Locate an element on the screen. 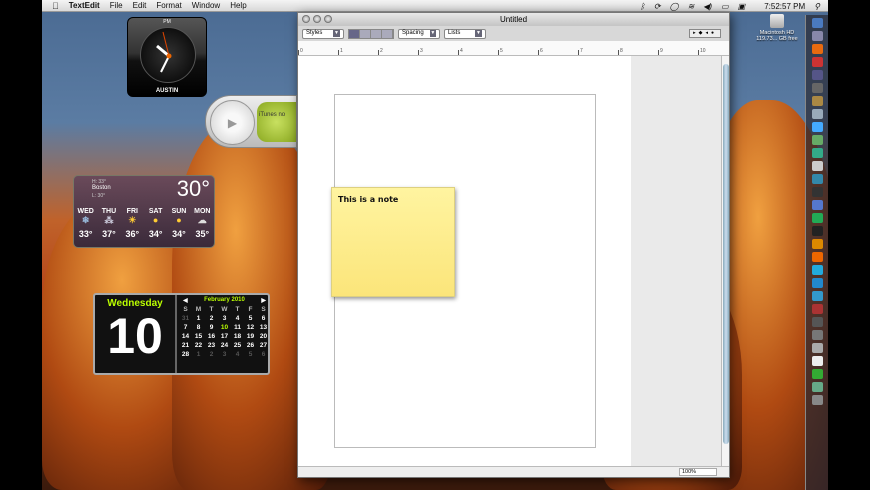 Image resolution: width=870 pixels, height=490 pixels. calendar-date: 9 is located at coordinates (211, 327).